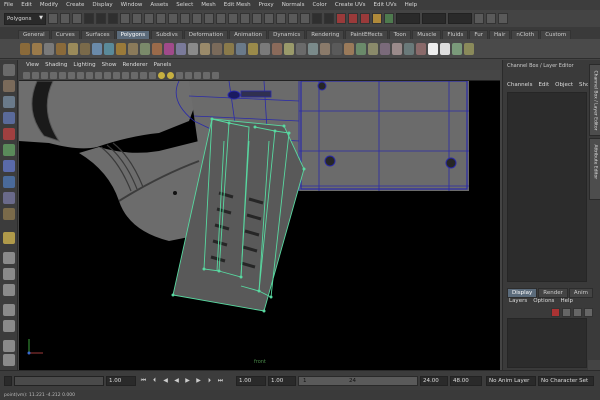 The width and height of the screenshot is (600, 400). What do you see at coordinates (187, 381) in the screenshot?
I see `play-forwards-icon: ▶` at bounding box center [187, 381].